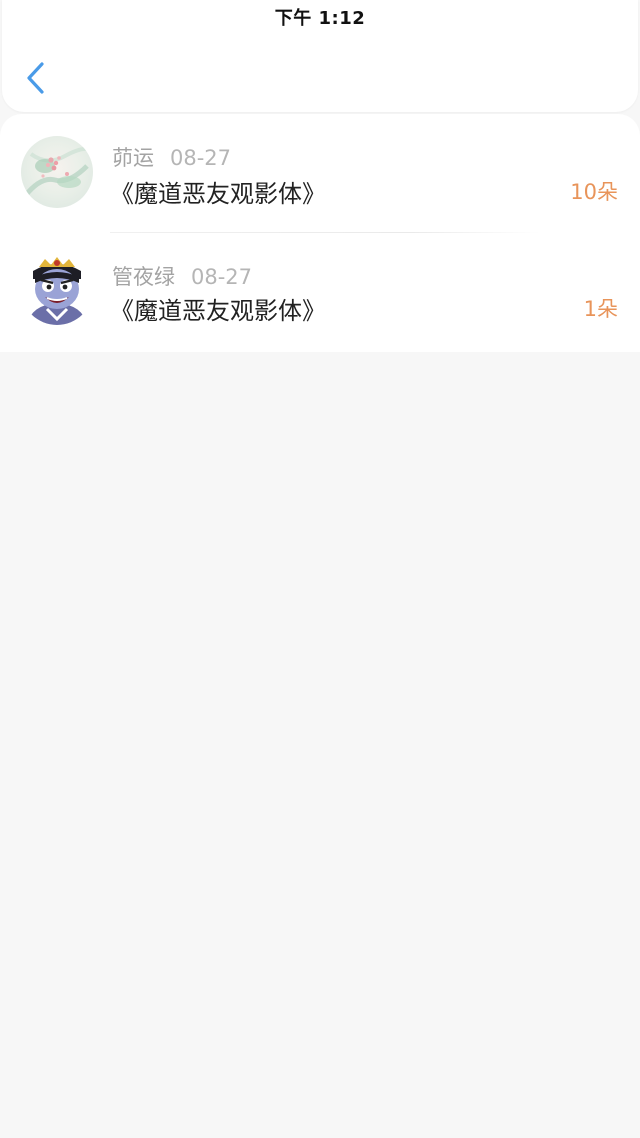 The image size is (640, 1138). I want to click on sender-name: 茆运, so click(133, 158).